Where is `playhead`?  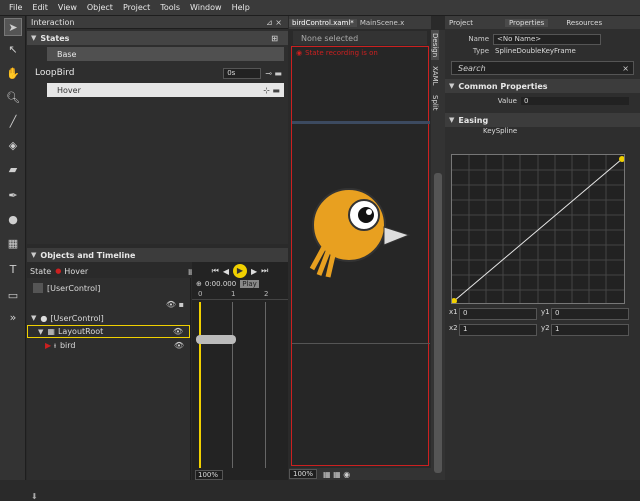
playhead is located at coordinates (200, 385).